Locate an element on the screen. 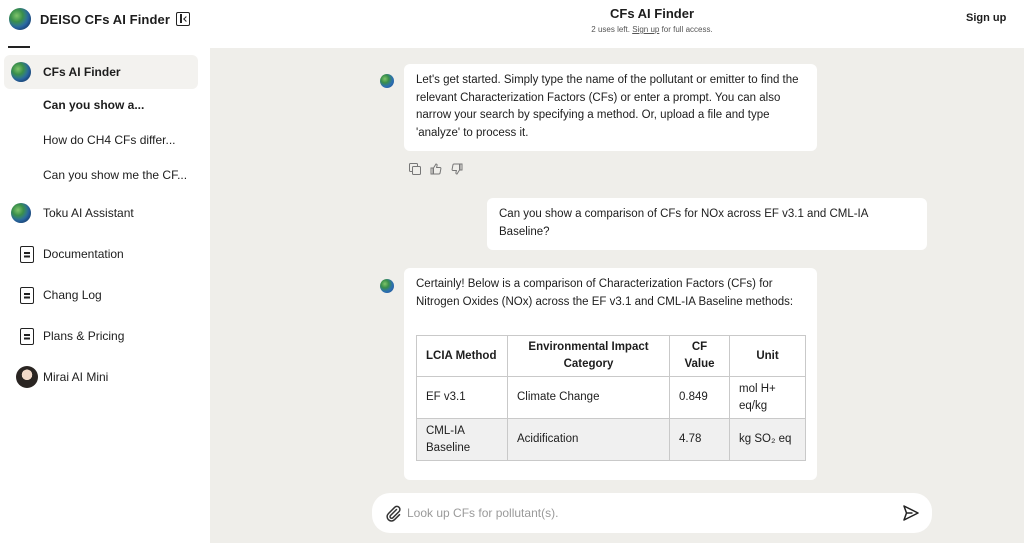 This screenshot has width=1024, height=543. thumbs-down-icon is located at coordinates (457, 169).